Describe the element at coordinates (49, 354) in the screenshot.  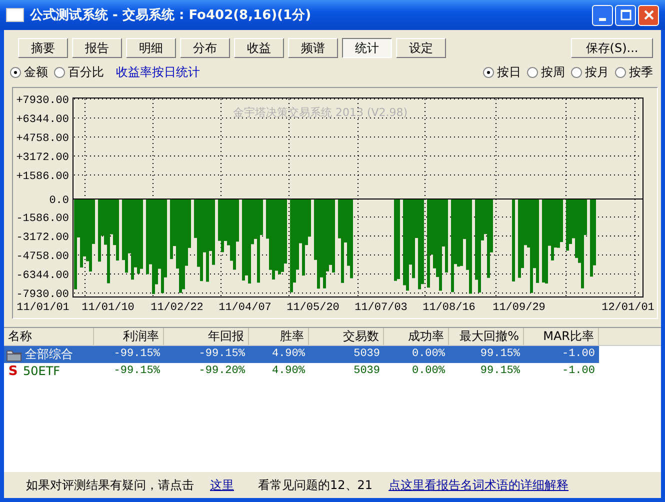
I see `table-cell: 全部综合` at that location.